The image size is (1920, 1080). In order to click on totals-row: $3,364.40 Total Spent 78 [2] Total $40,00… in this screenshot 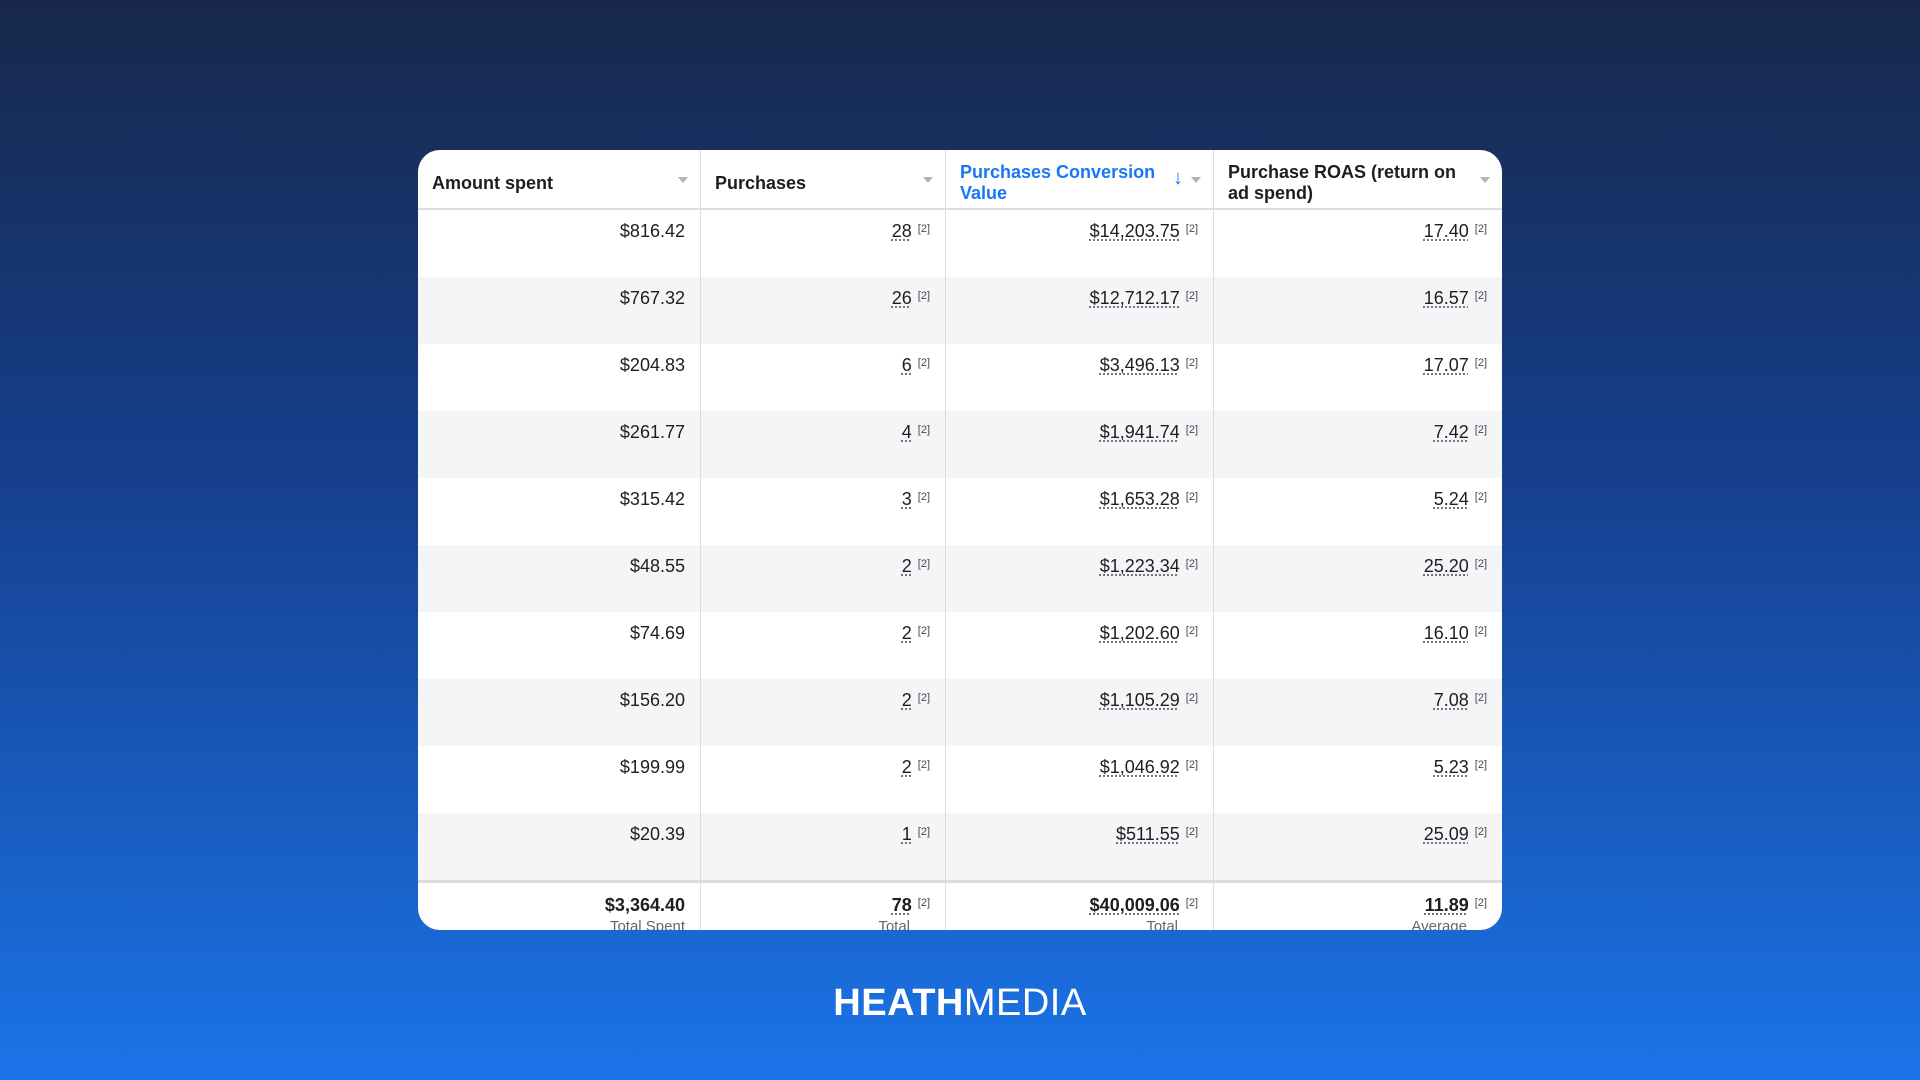, I will do `click(960, 905)`.